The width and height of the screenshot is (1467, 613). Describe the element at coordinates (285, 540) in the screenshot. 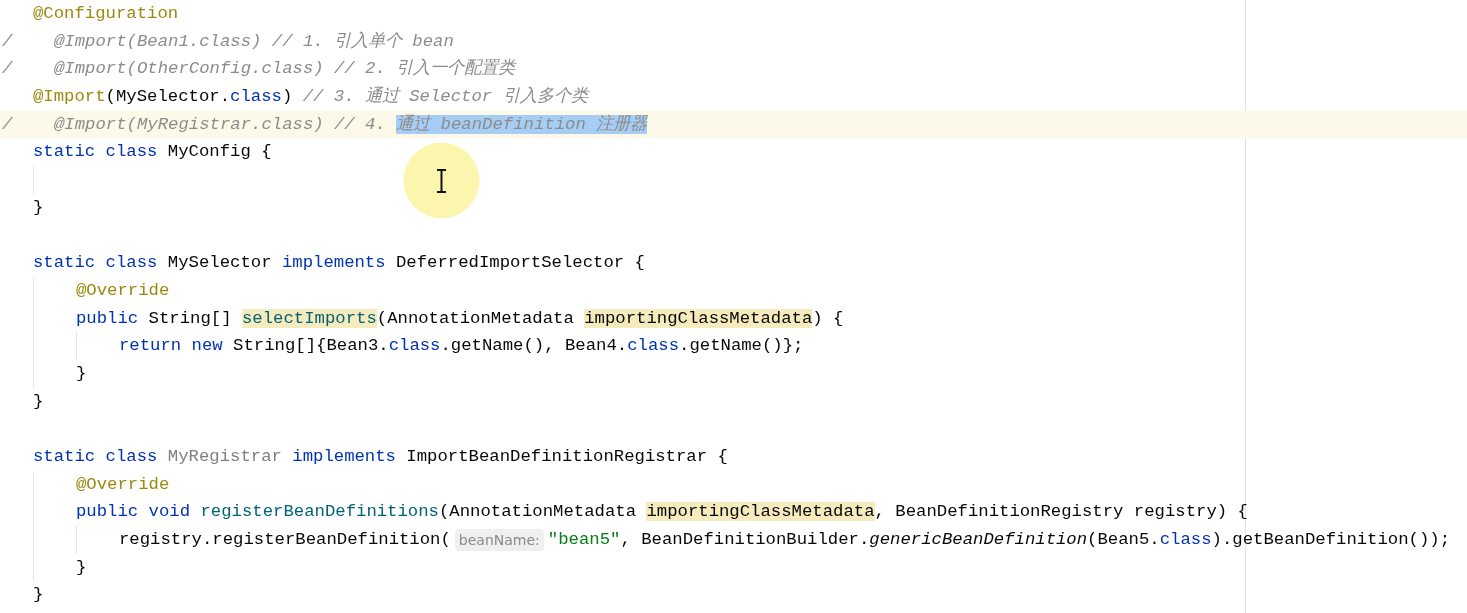

I see `code-text: registry.registerBeanDefinition(` at that location.